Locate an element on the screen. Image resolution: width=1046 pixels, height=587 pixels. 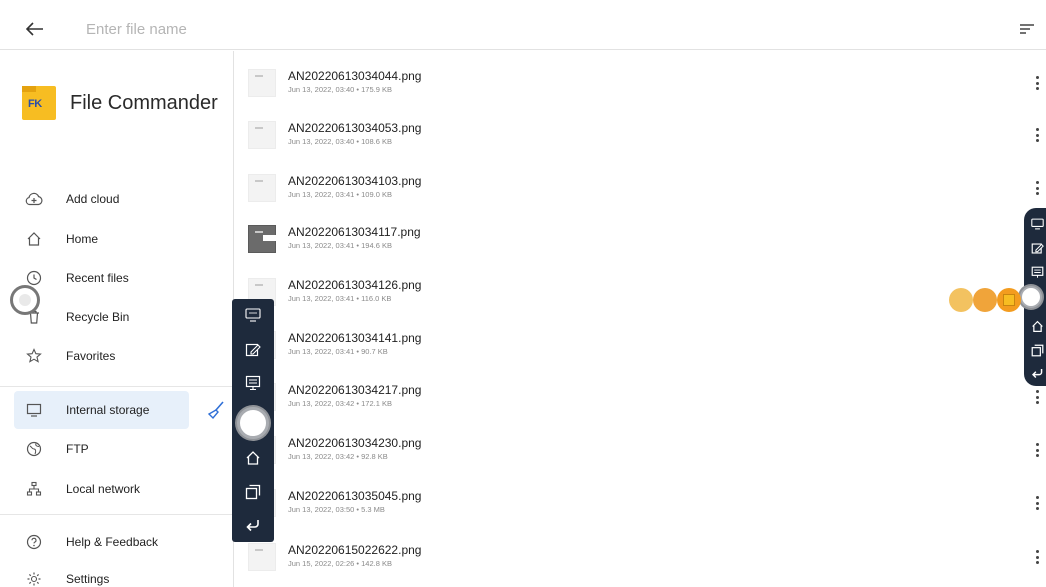
sort-icon is located at coordinates (1027, 29).